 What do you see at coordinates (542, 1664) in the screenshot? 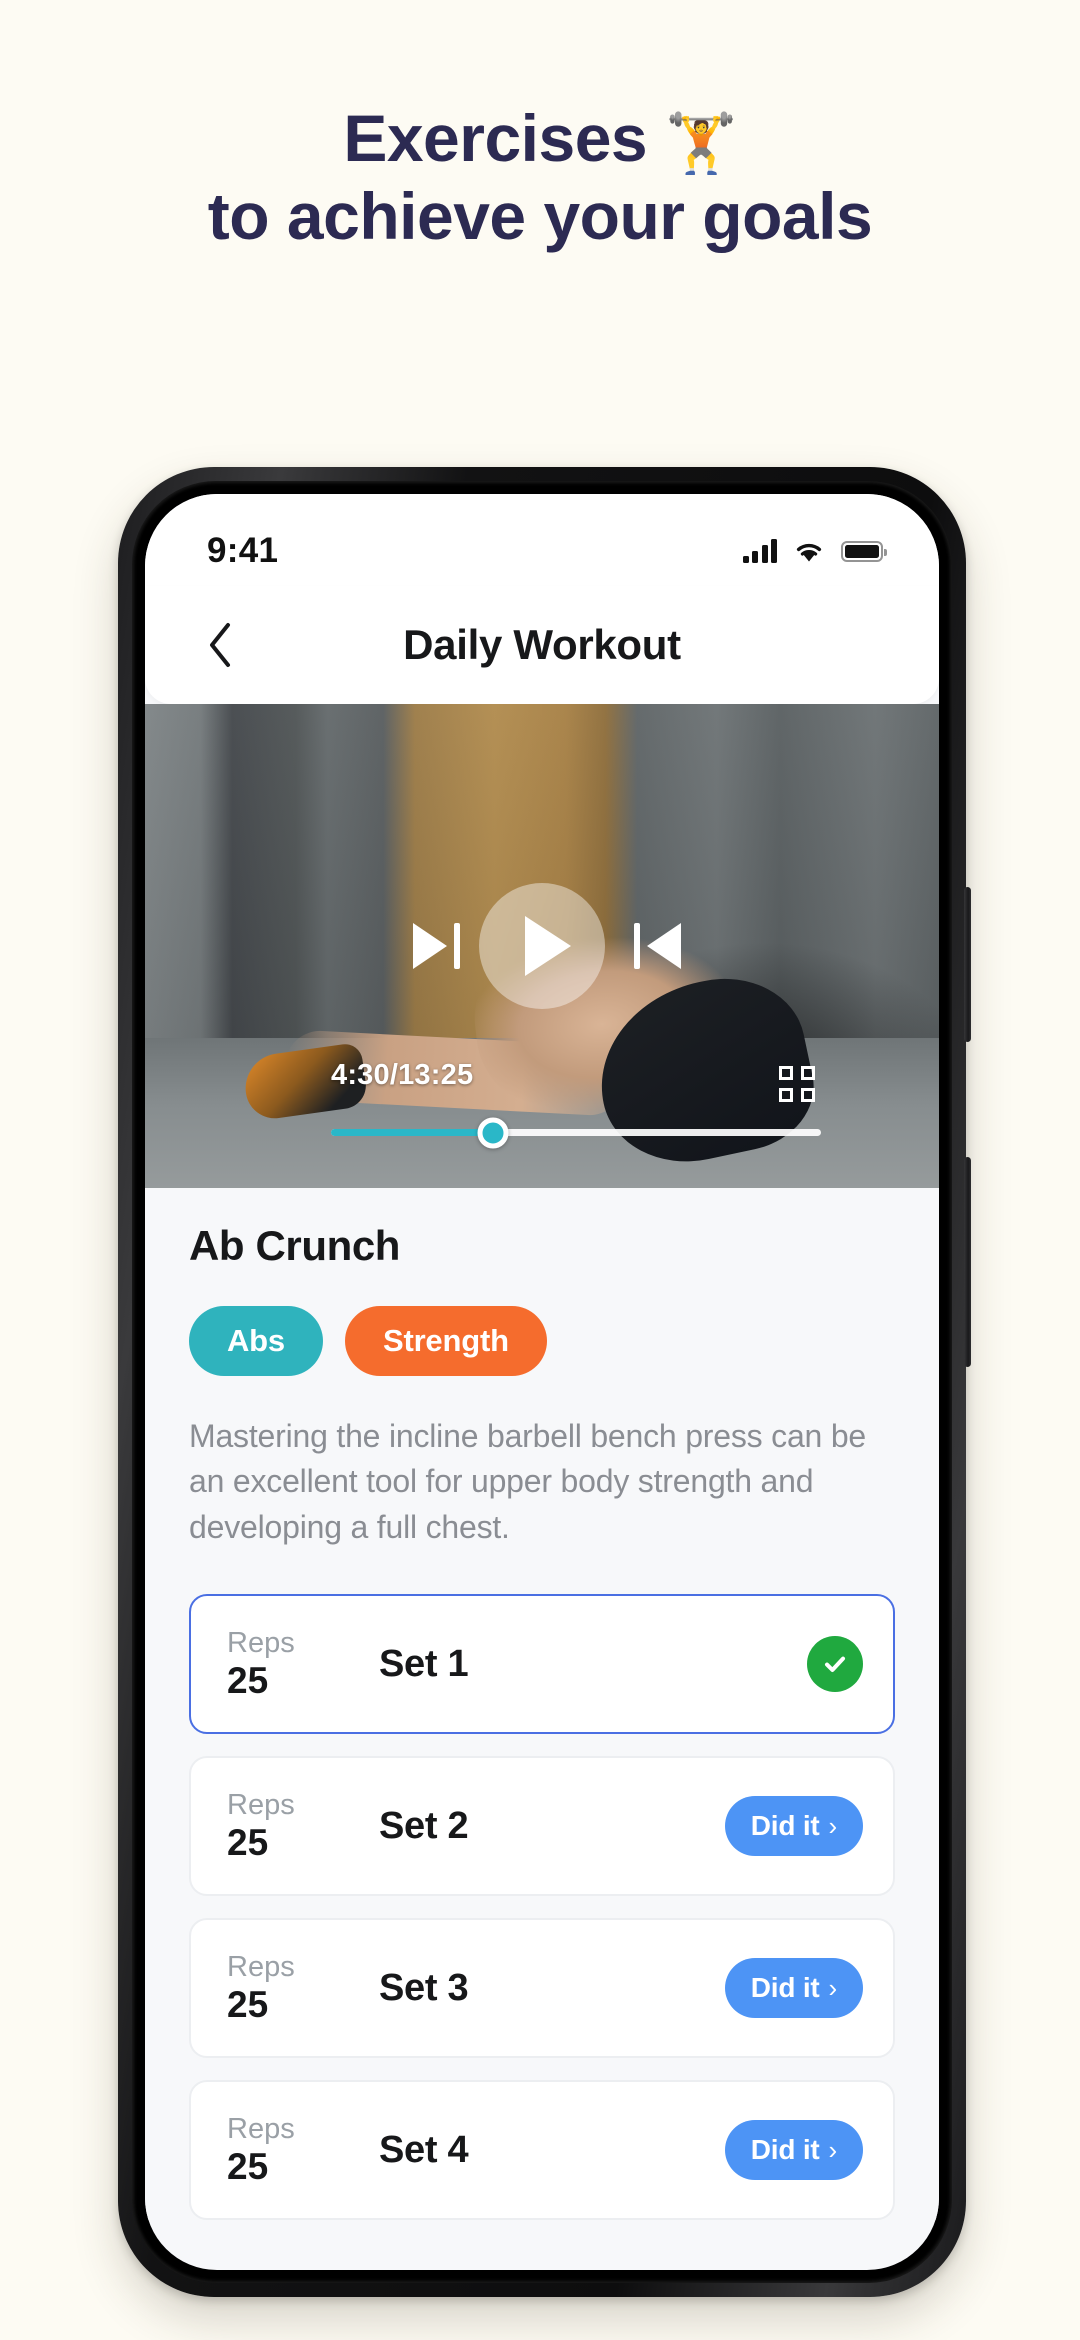
I see `table-row: Reps 25 Set 1` at bounding box center [542, 1664].